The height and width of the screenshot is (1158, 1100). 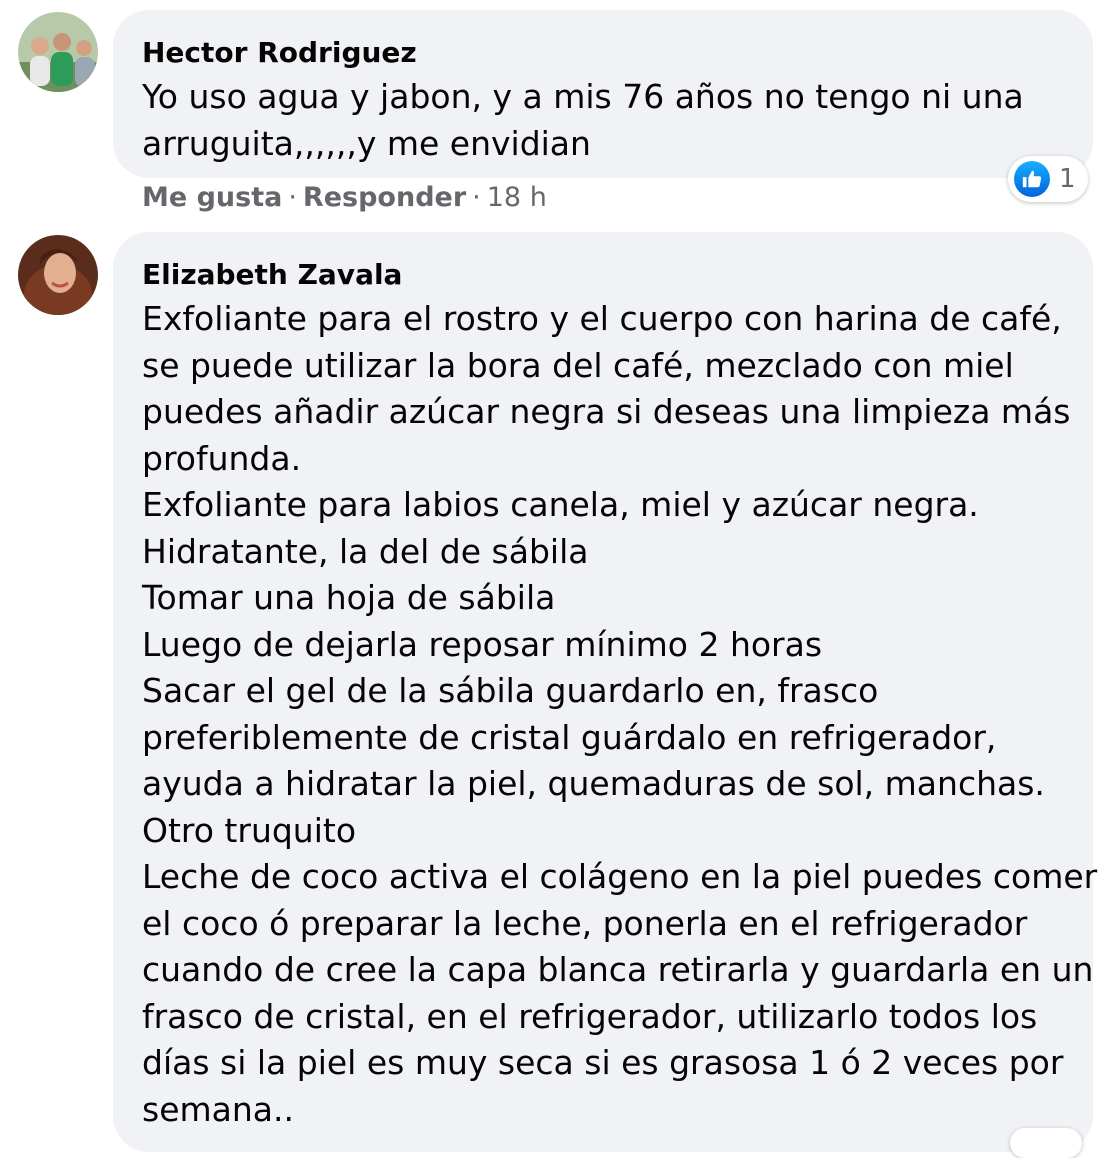 I want to click on comment-actions: Me gusta · Responder · 18 h, so click(x=344, y=197).